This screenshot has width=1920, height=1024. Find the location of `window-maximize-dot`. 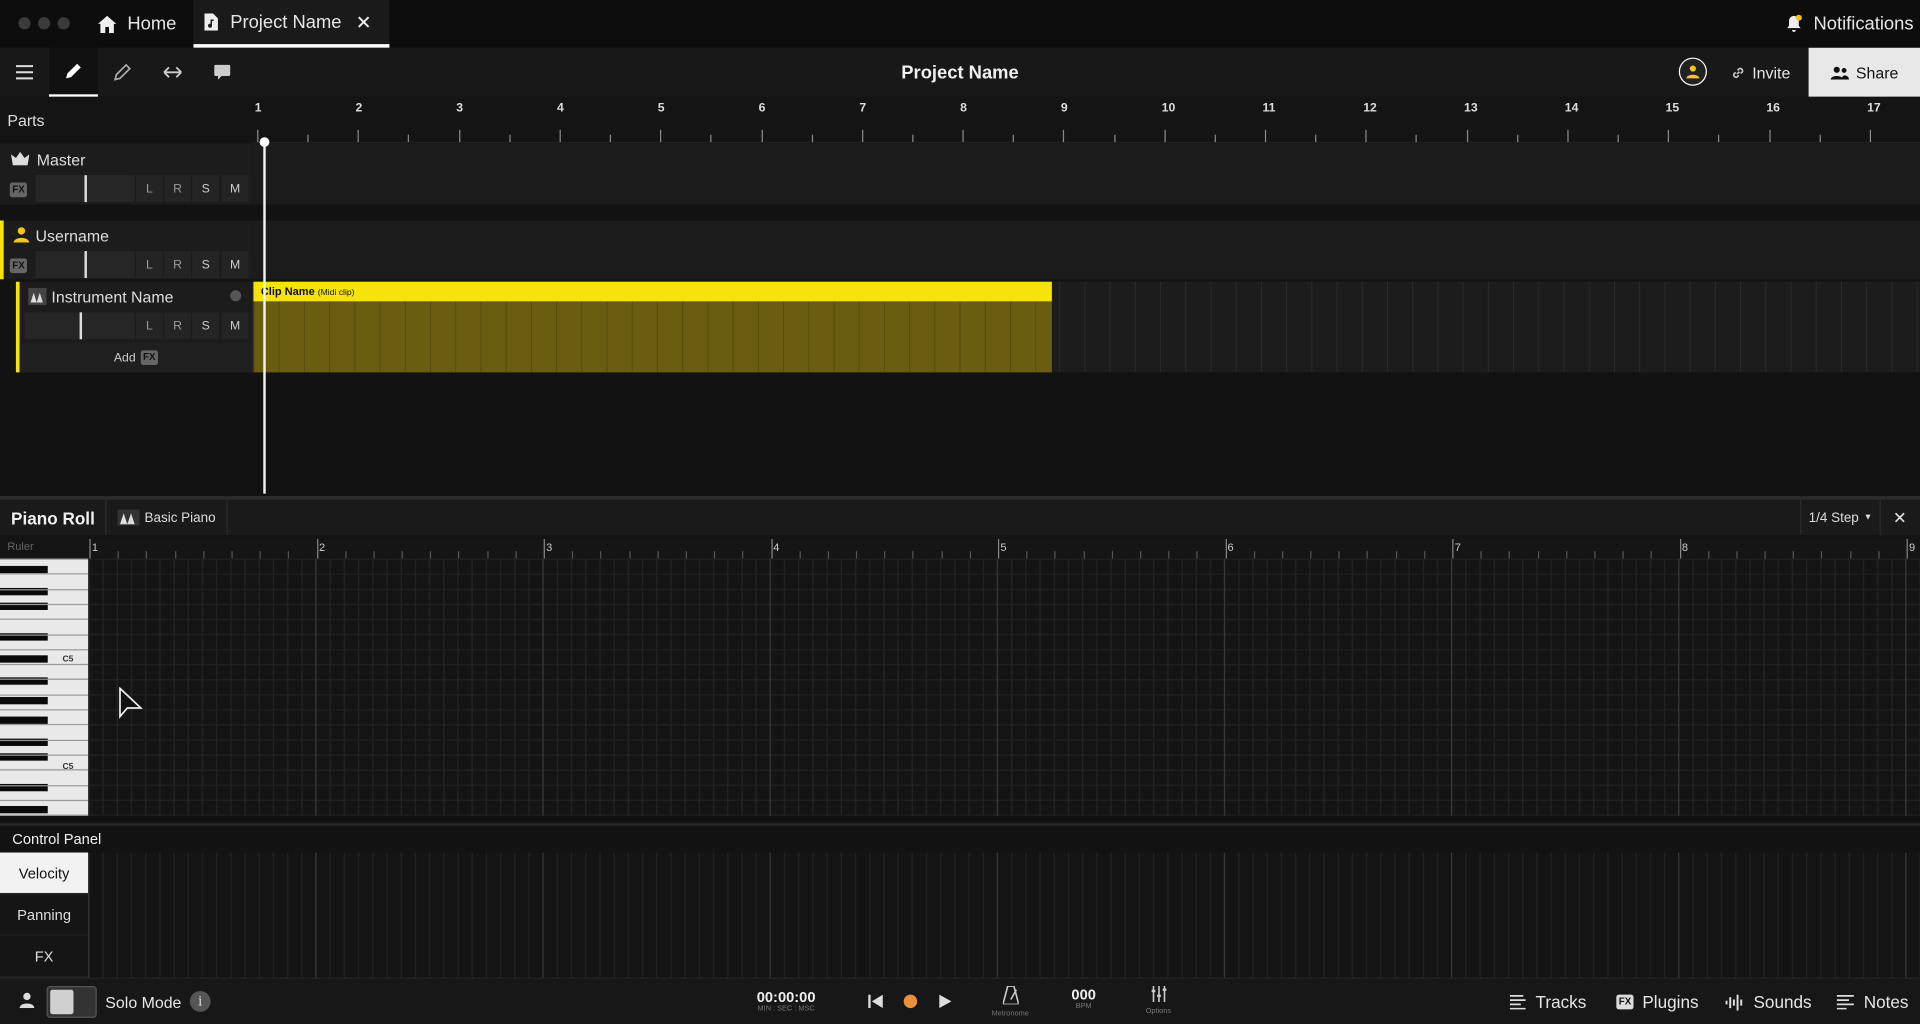

window-maximize-dot is located at coordinates (63, 23).